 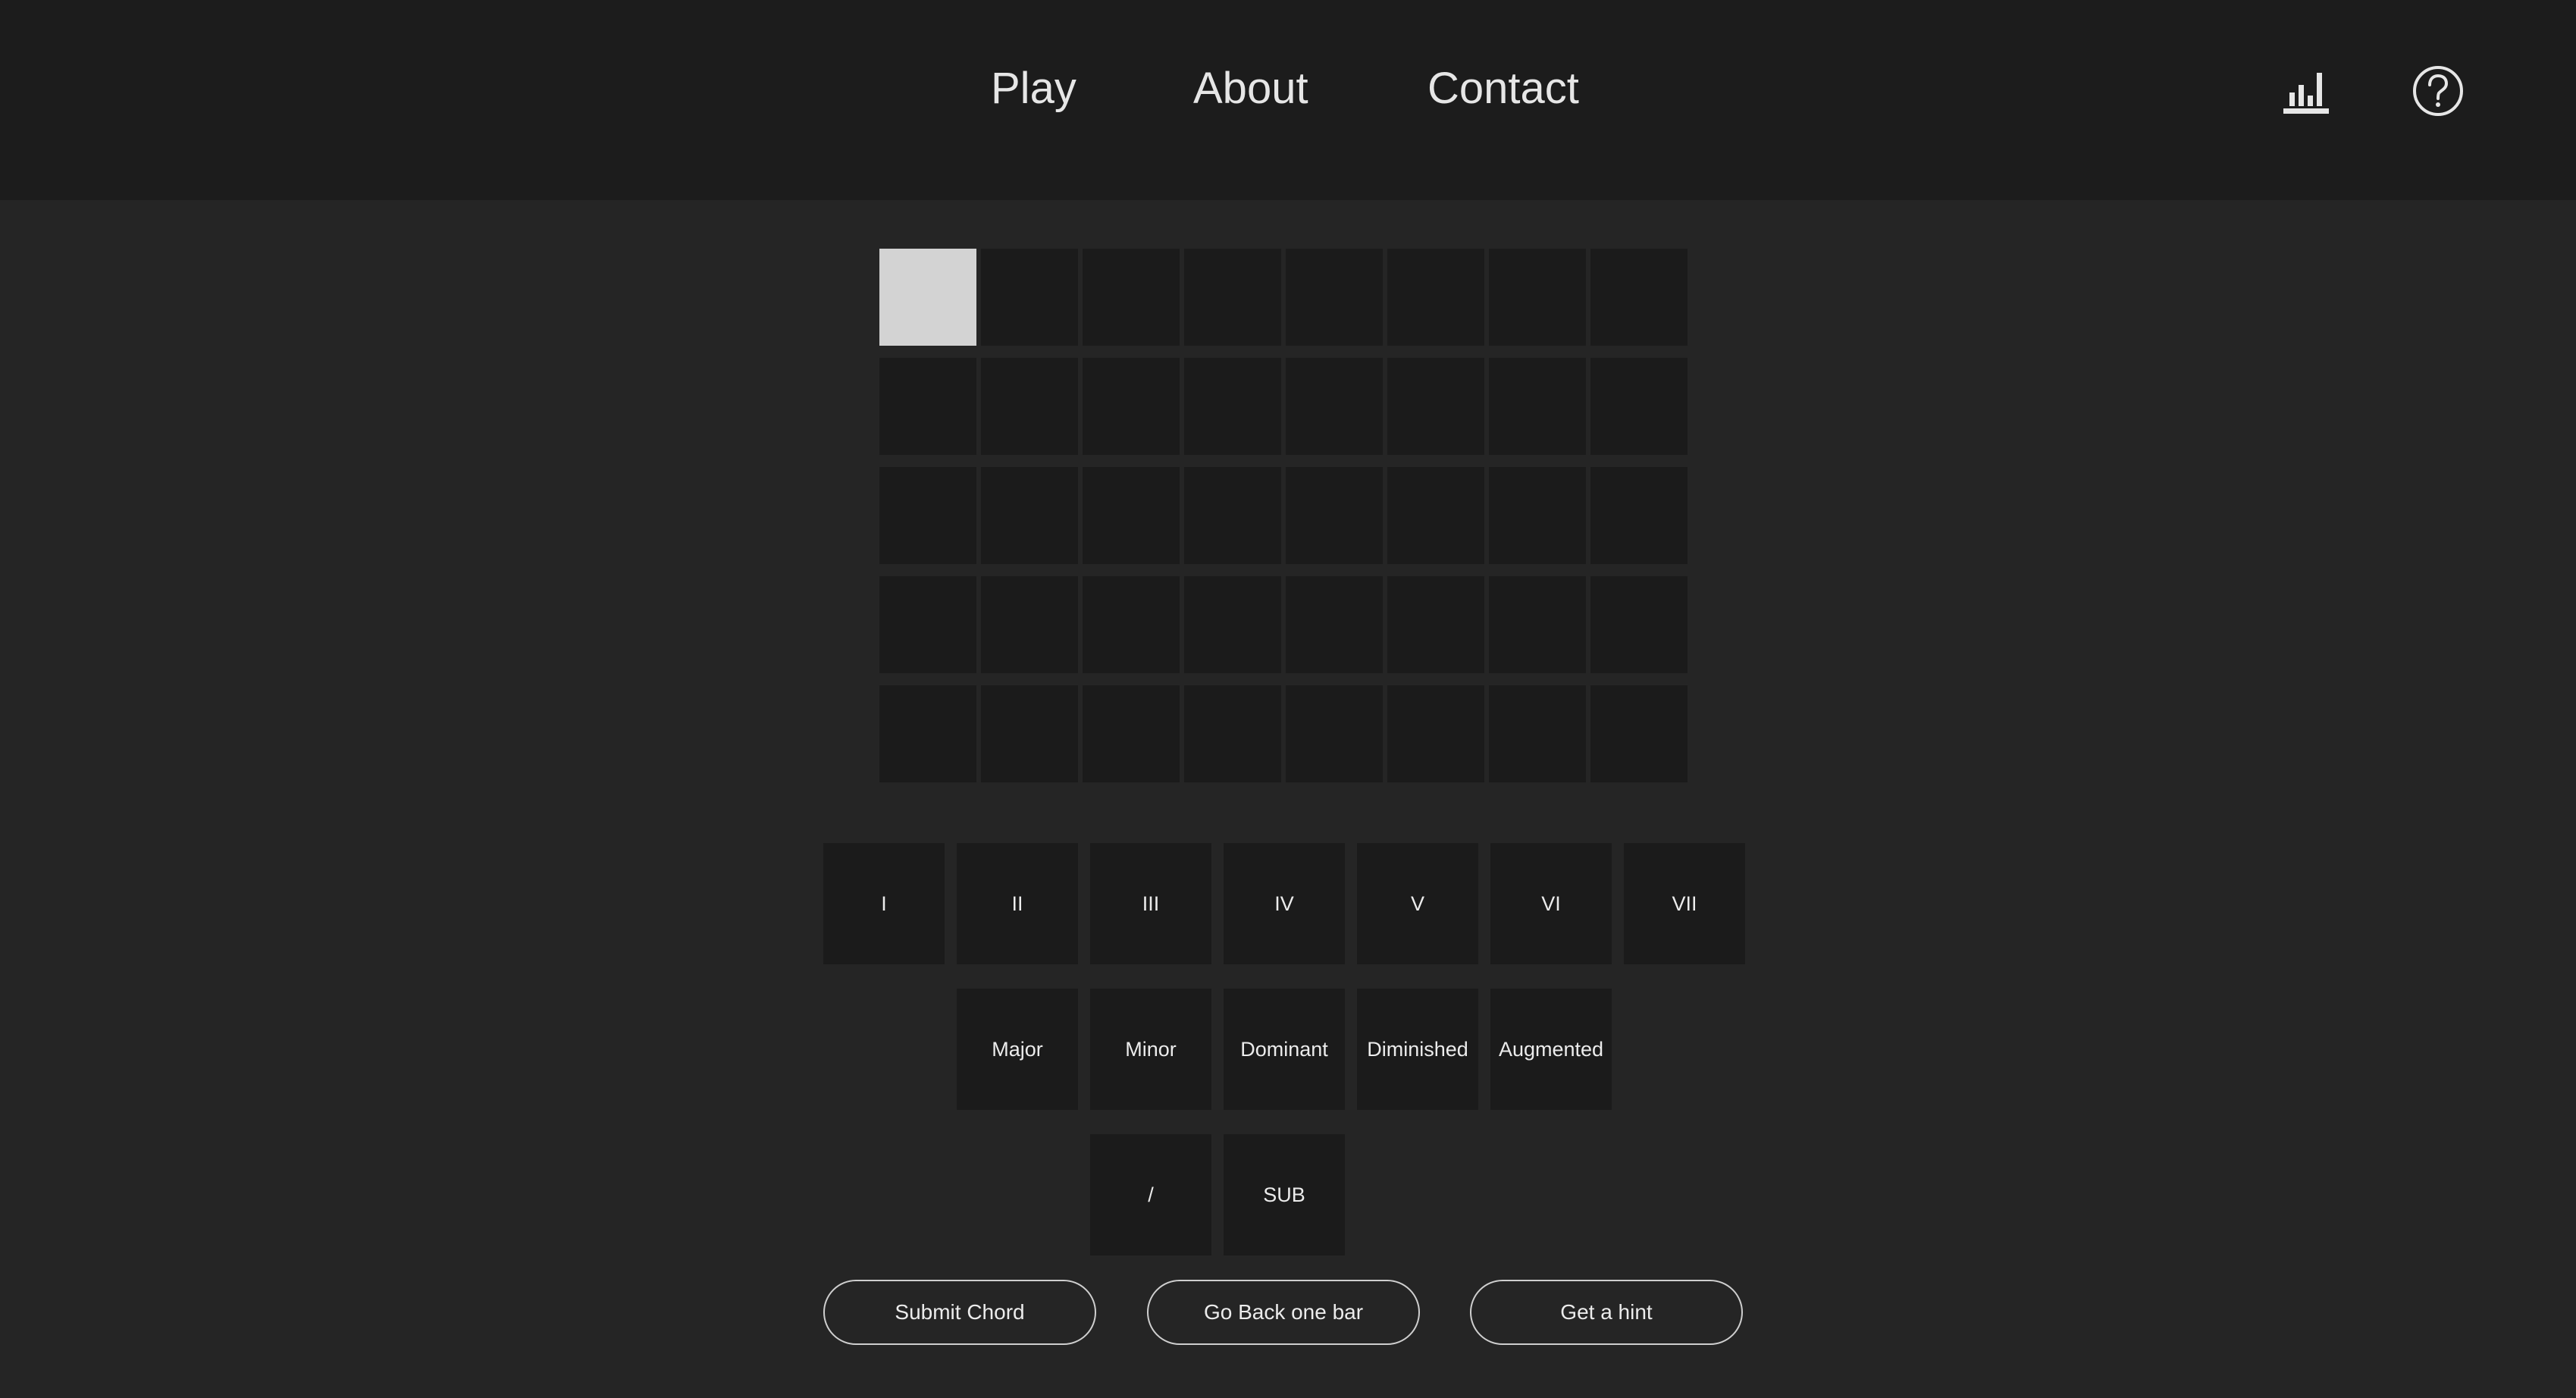 I want to click on chord-board, so click(x=1285, y=515).